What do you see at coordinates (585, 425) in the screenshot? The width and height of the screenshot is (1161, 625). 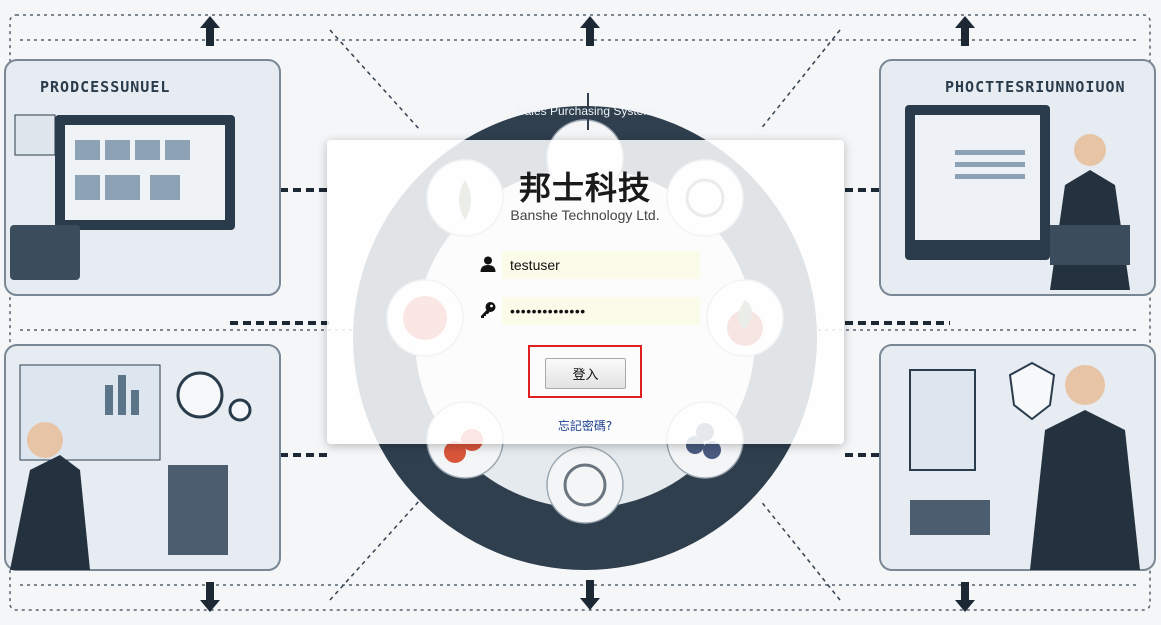 I see `forgot-password-link: 忘記密碼?` at bounding box center [585, 425].